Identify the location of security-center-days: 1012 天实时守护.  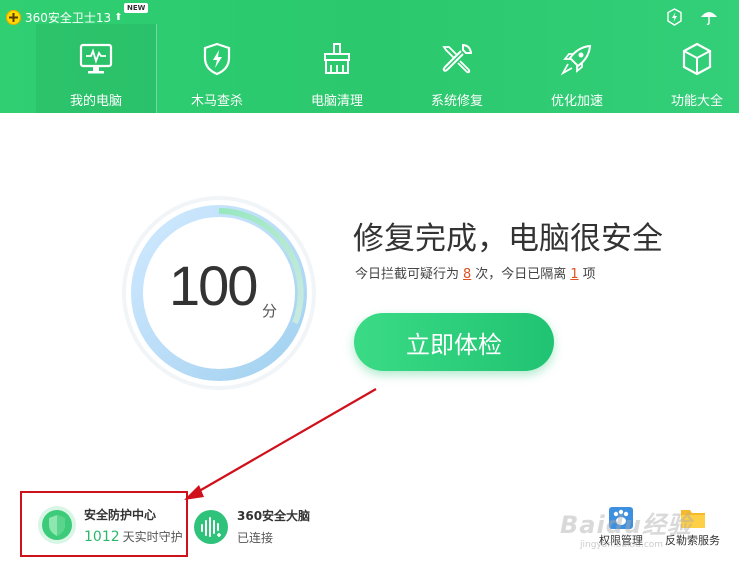
(133, 536).